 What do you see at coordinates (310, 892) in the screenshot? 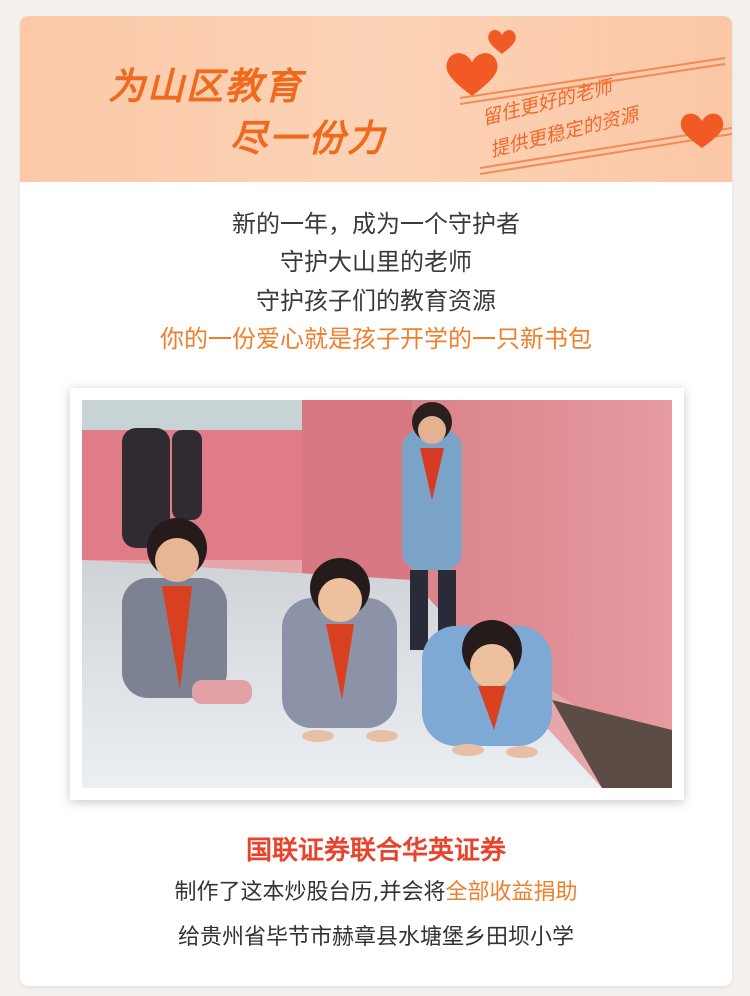
I see `donation-statement-prefix: 制作了这本炒股台历,并会将` at bounding box center [310, 892].